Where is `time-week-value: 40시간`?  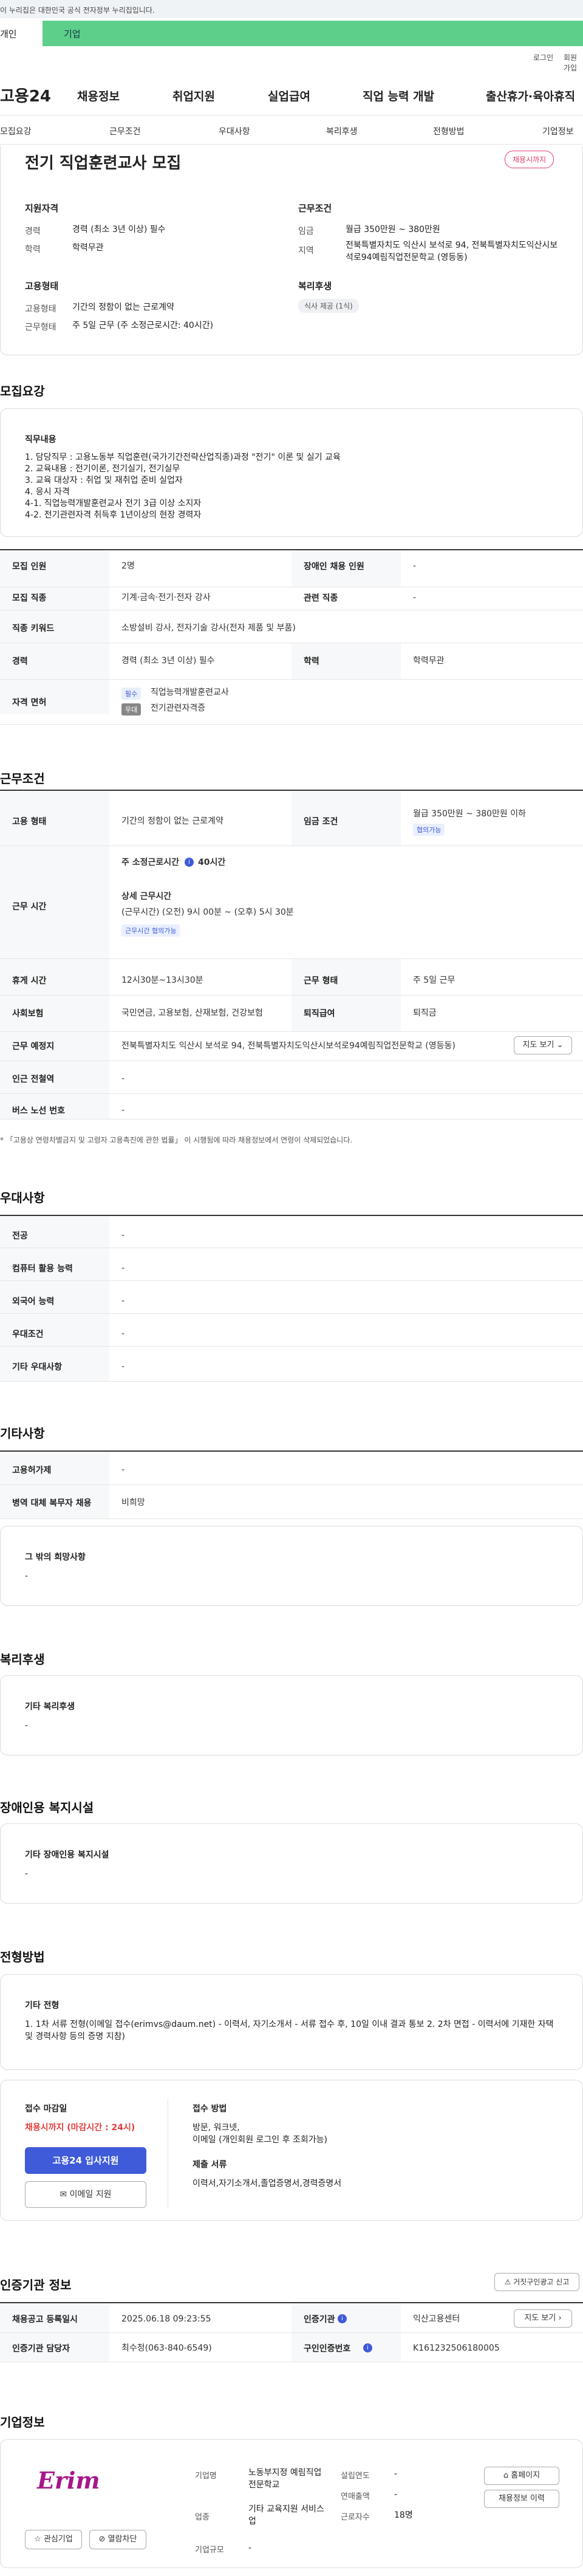
time-week-value: 40시간 is located at coordinates (212, 862).